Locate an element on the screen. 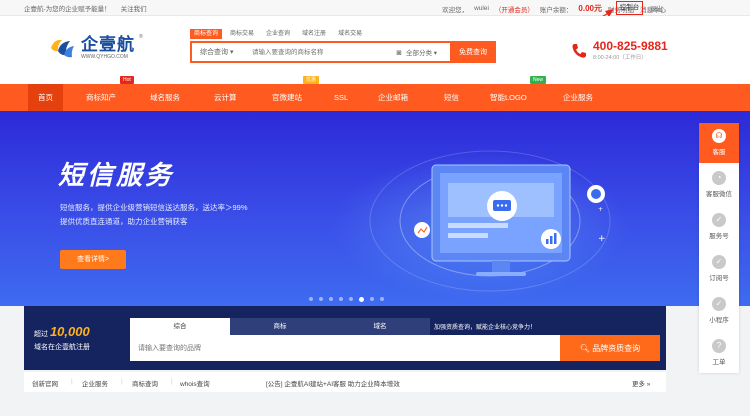 The image size is (750, 416). search-tab-company-query: 企业查询 is located at coordinates (278, 34).